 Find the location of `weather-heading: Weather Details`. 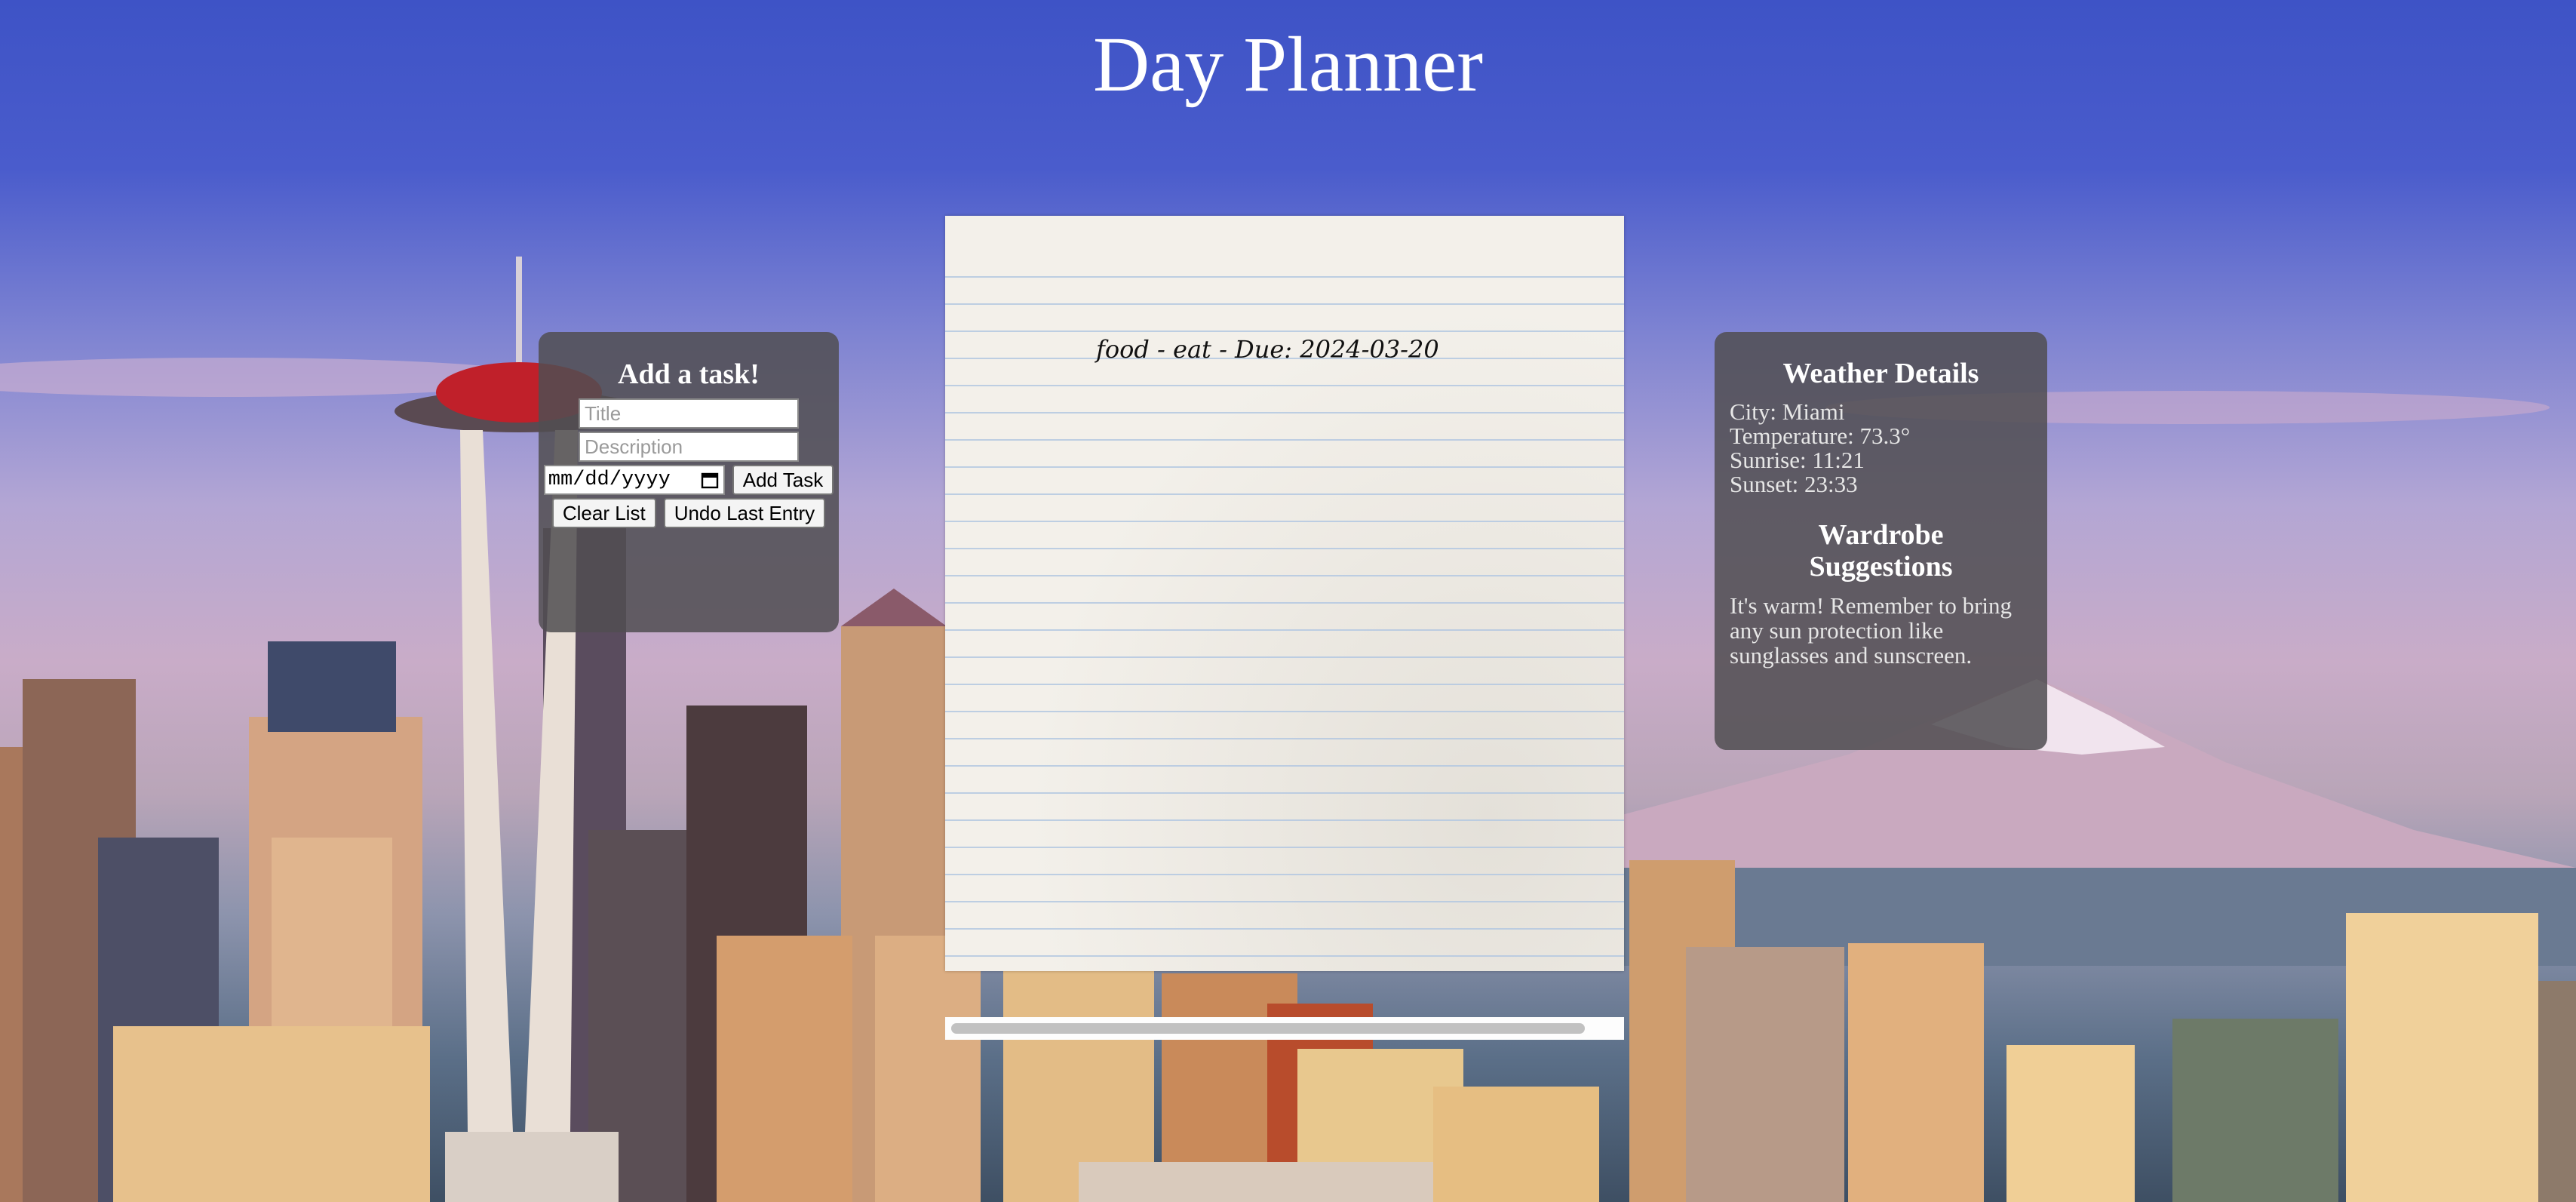

weather-heading: Weather Details is located at coordinates (1880, 373).